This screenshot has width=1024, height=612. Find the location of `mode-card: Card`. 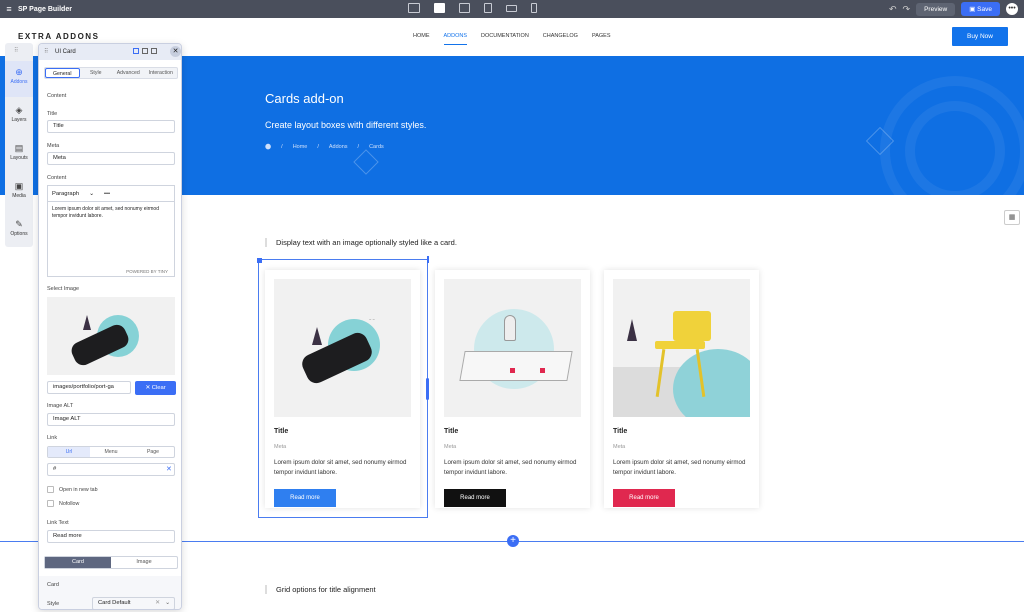

mode-card: Card is located at coordinates (78, 562).